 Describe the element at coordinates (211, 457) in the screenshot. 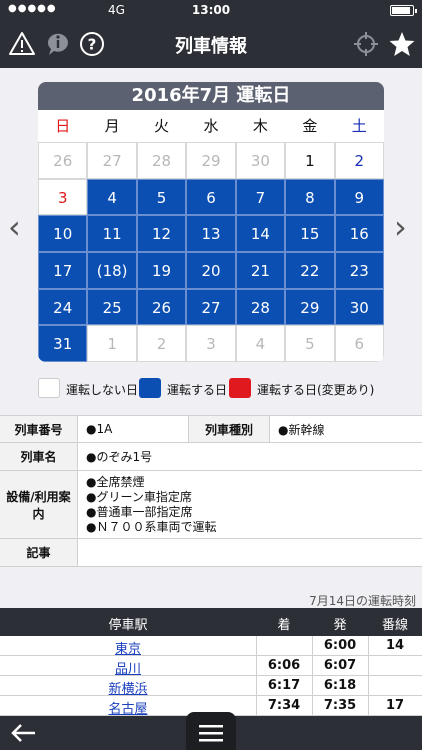

I see `train-name-row: 列車名 ●のぞみ1号` at that location.